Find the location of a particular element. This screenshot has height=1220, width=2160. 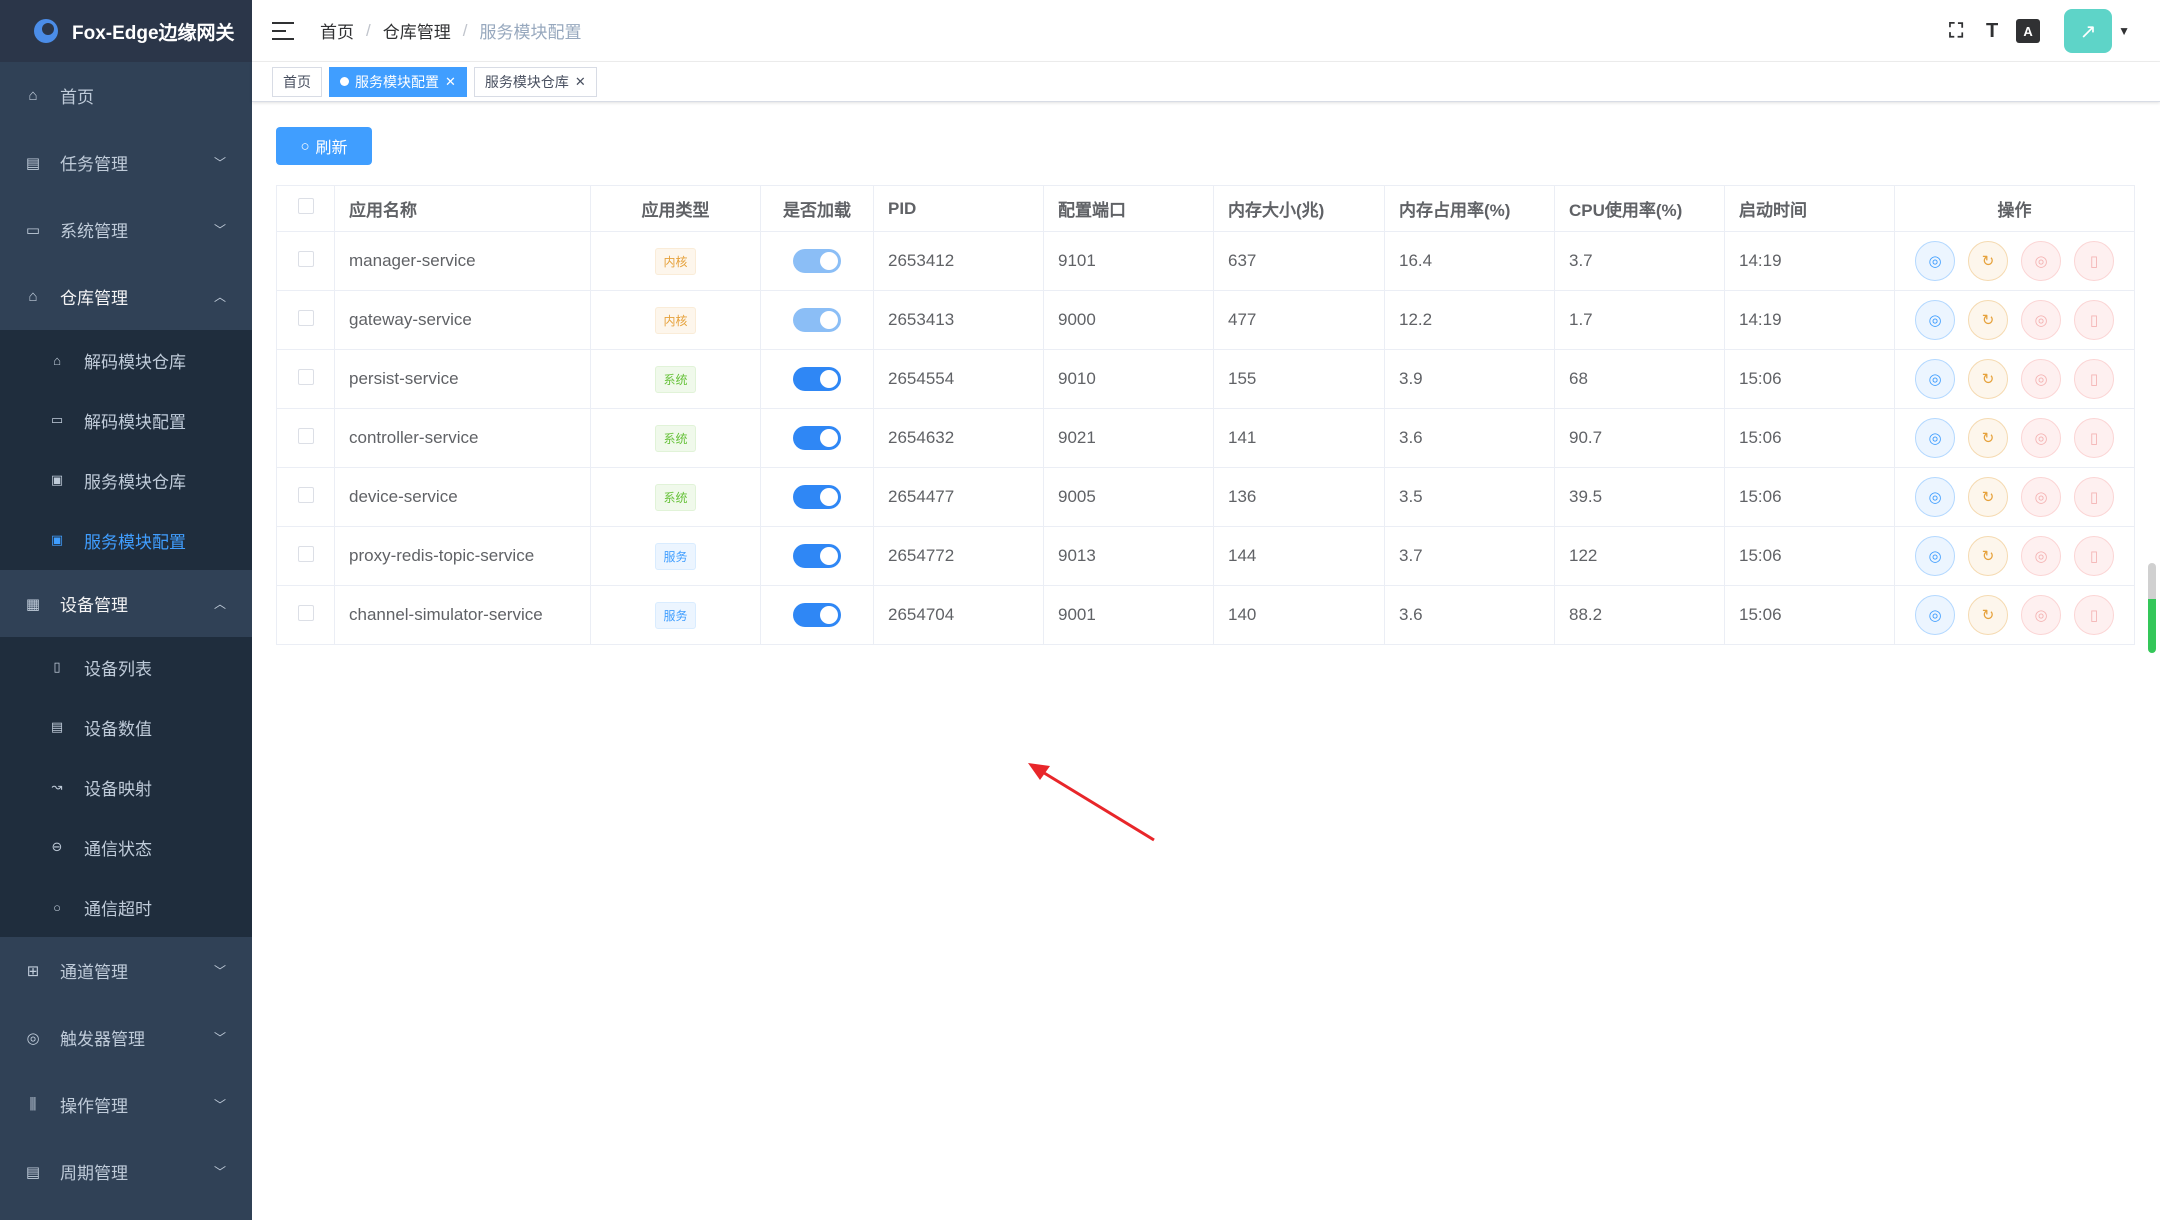

tag-service-repo: 服务模块仓库 ✕ is located at coordinates (535, 81).